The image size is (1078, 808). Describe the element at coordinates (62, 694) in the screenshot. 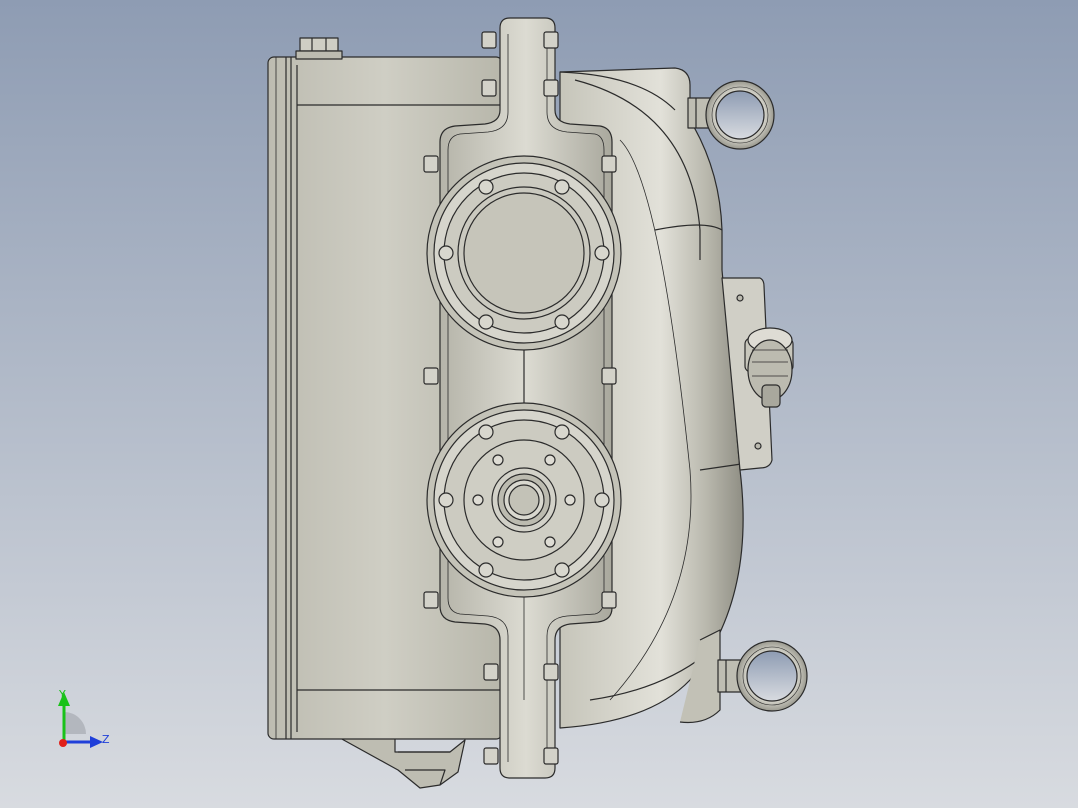

I see `triad-y-label: Y` at that location.